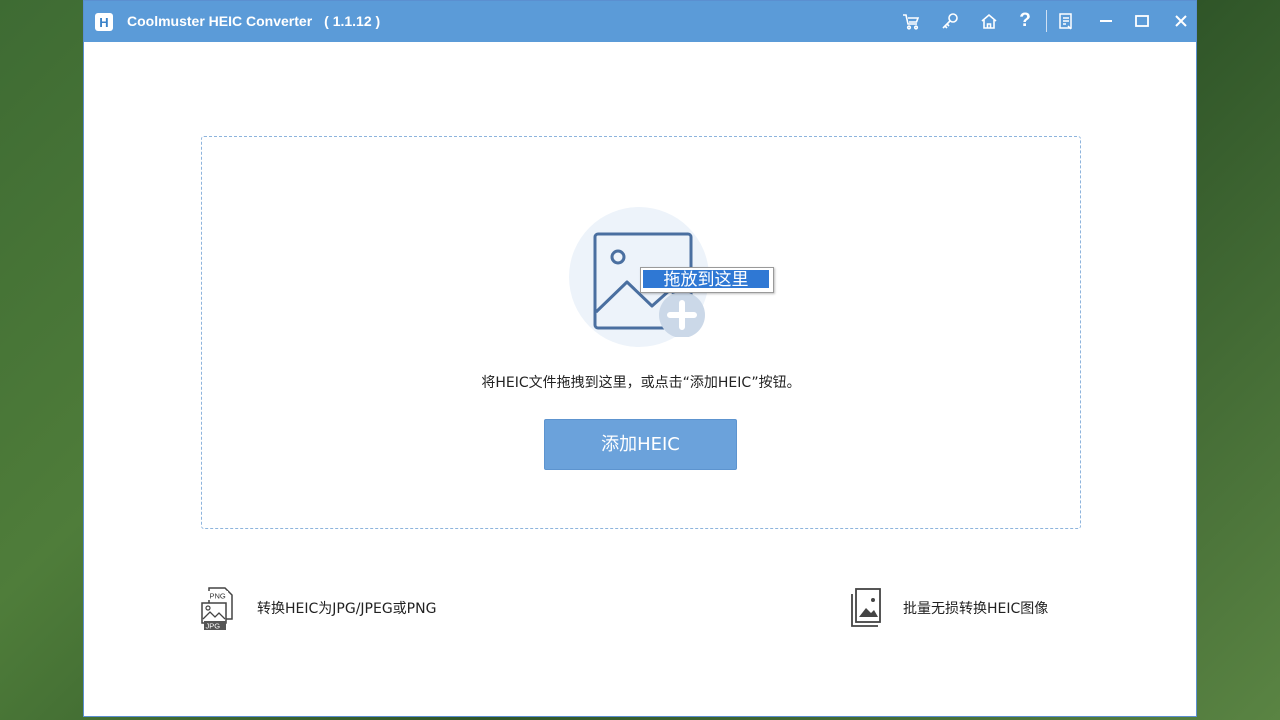 This screenshot has height=720, width=1280. Describe the element at coordinates (640, 21) in the screenshot. I see `title-bar: H Coolmuster HEIC Converter ( 1.1.12 ) ?` at that location.